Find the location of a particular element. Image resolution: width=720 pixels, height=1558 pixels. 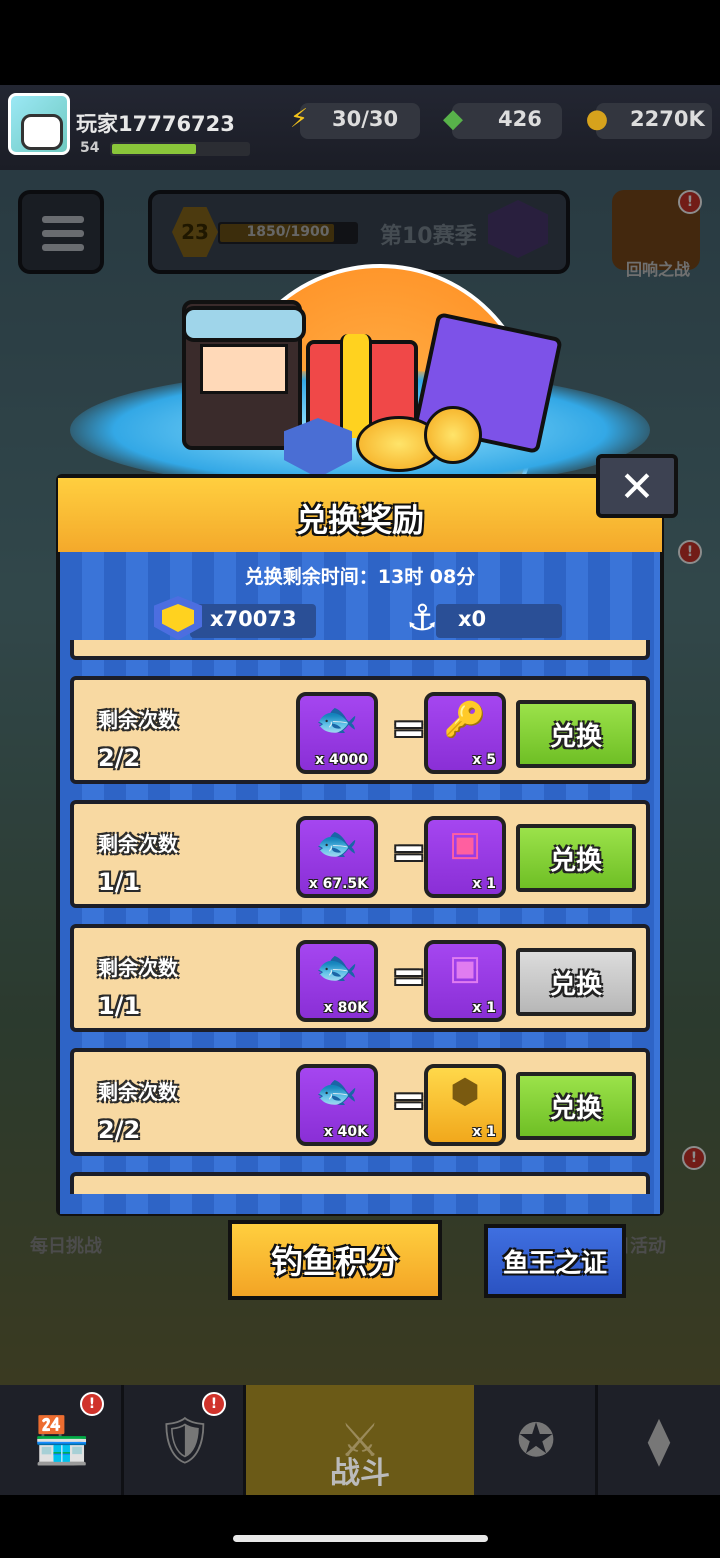

goggles-icon is located at coordinates (244, 324).